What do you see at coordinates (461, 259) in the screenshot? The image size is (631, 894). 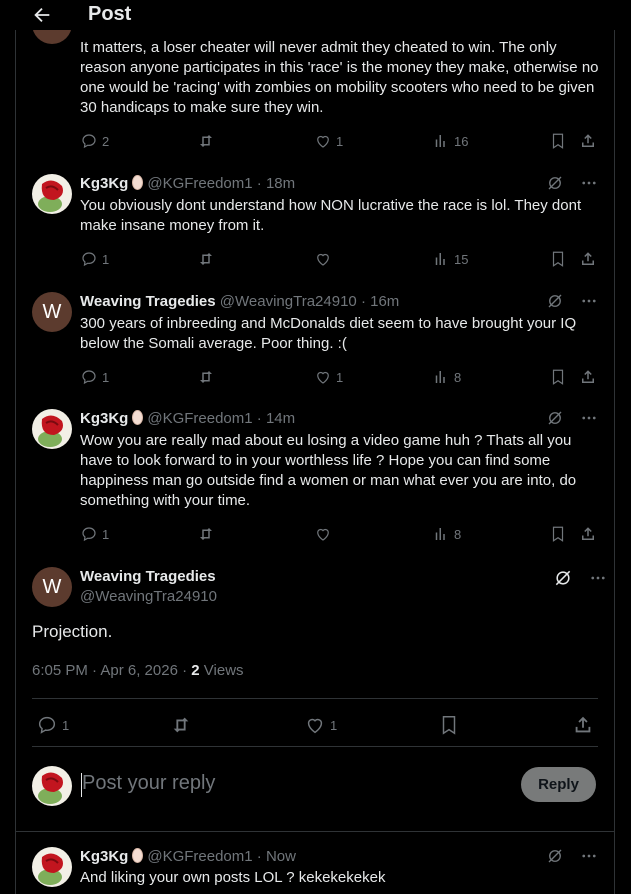 I see `views-count: 15` at bounding box center [461, 259].